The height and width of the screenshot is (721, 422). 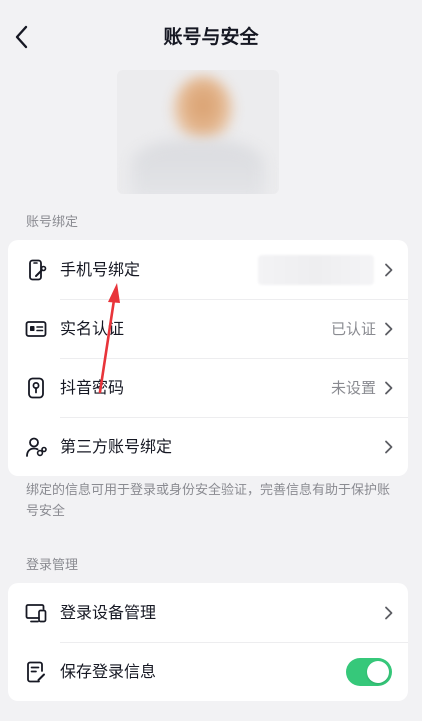 I want to click on real-name-verification-label: 实名认证, so click(x=92, y=328).